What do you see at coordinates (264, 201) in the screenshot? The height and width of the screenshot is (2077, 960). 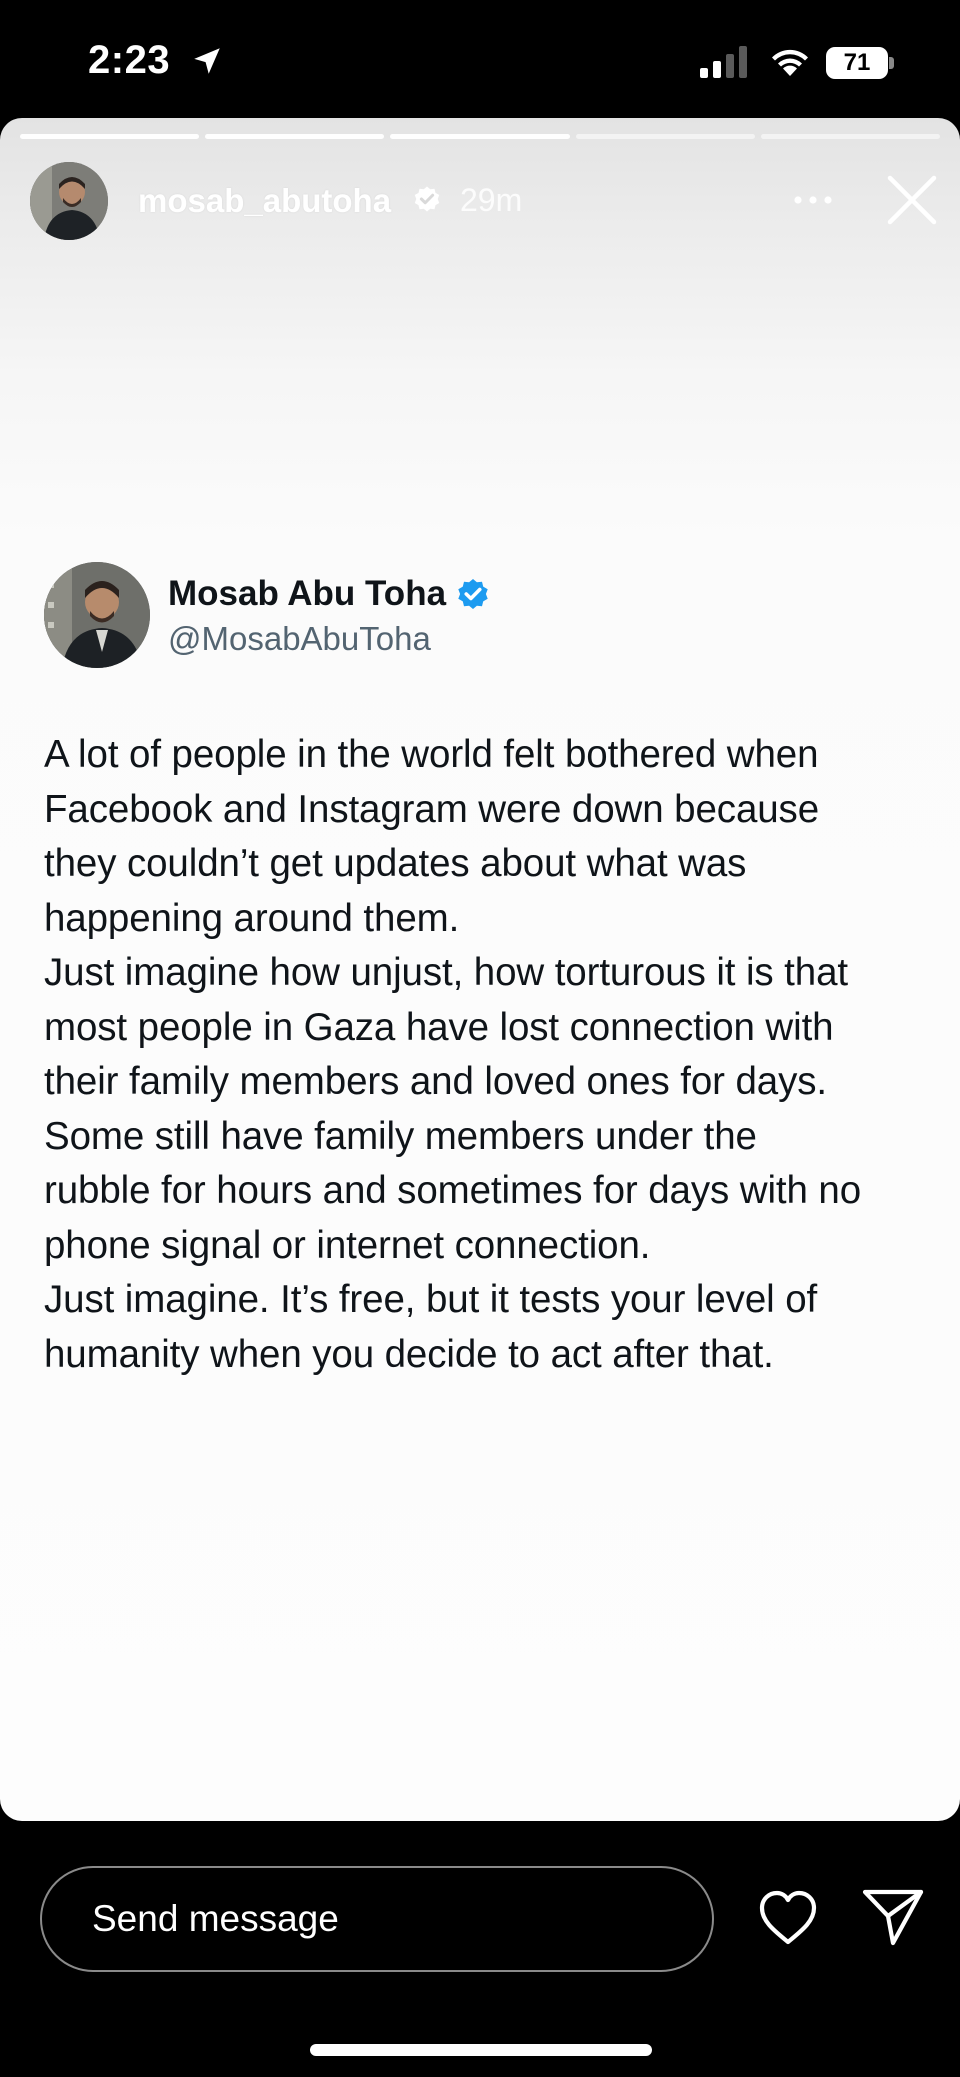 I see `story-username: mosab_abutoha` at bounding box center [264, 201].